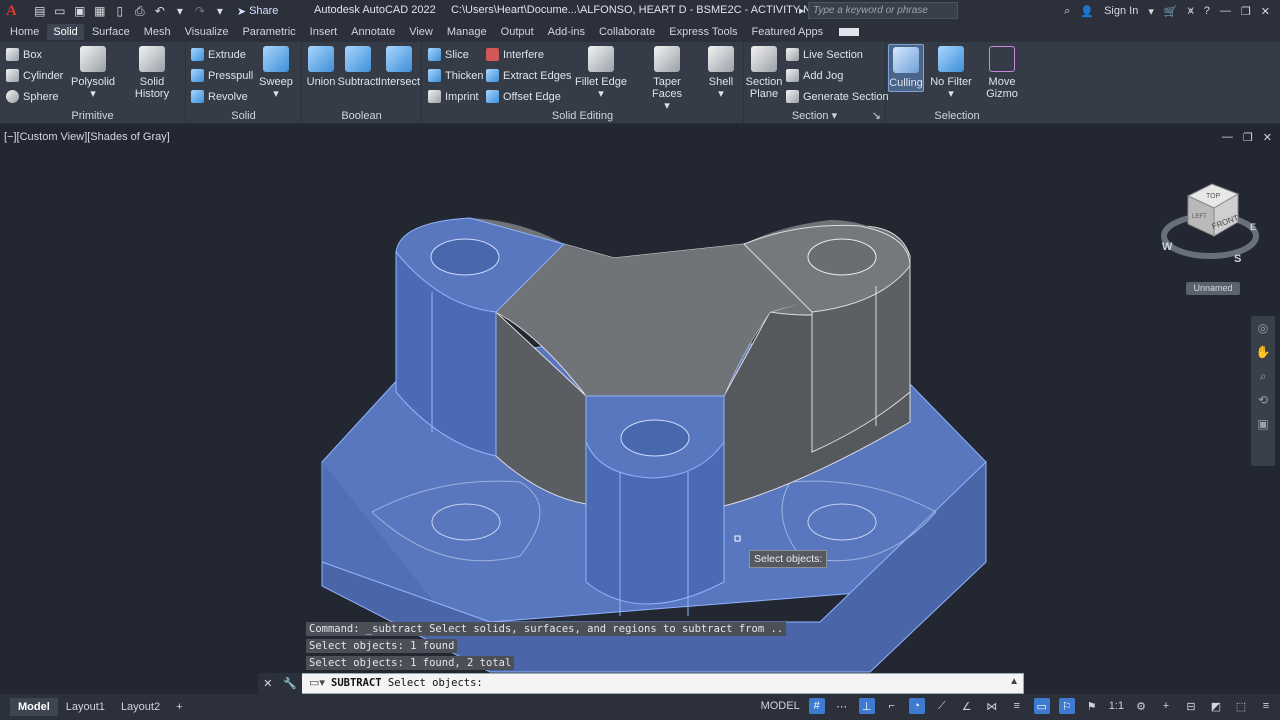  I want to click on ucs-menu: Unnamed, so click(1213, 288).